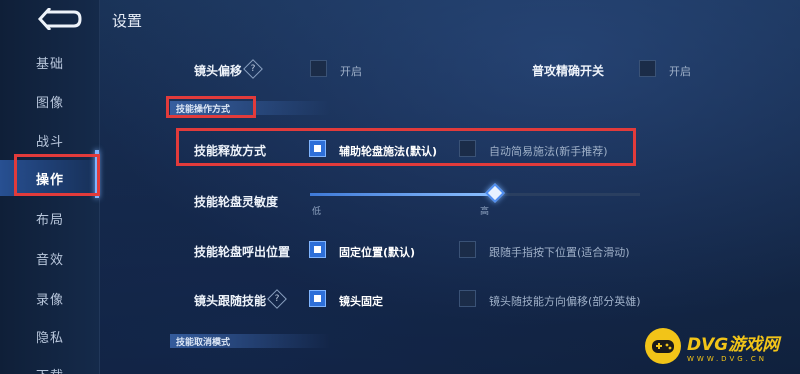 The height and width of the screenshot is (374, 800). Describe the element at coordinates (548, 151) in the screenshot. I see `skill-cast-auto-option: 自动简易施法(新手推荐)` at that location.